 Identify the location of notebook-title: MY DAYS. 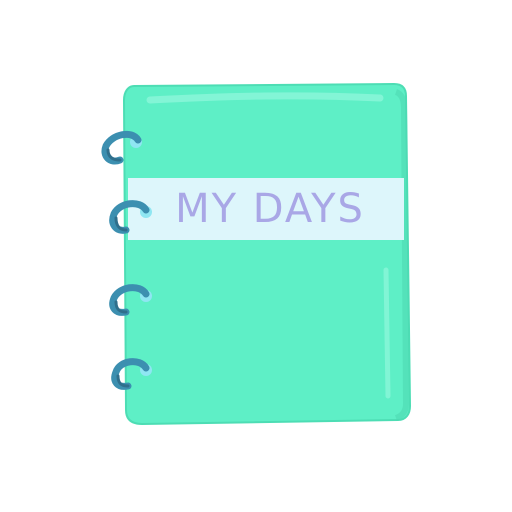
(270, 209).